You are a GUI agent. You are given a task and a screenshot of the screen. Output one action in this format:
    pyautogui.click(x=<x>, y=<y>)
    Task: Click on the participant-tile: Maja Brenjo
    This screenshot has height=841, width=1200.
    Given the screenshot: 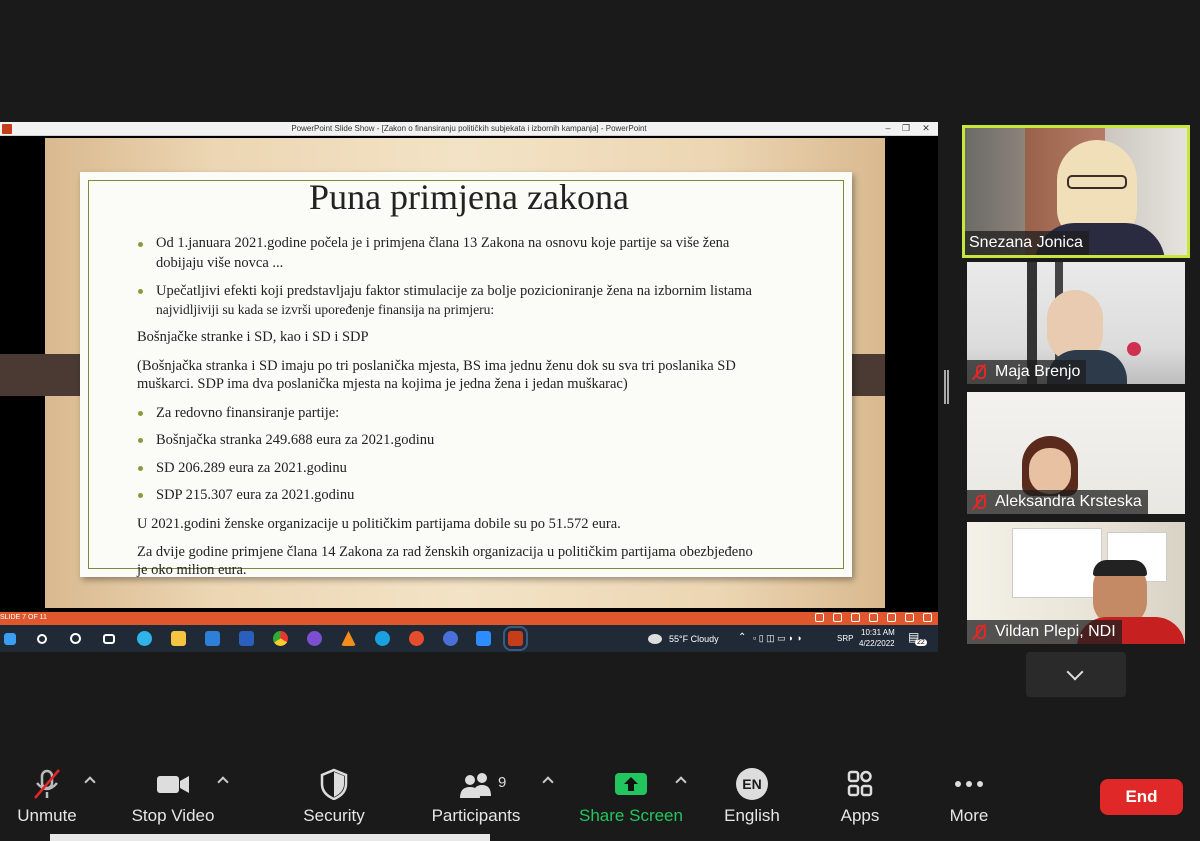 What is the action you would take?
    pyautogui.click(x=1076, y=323)
    